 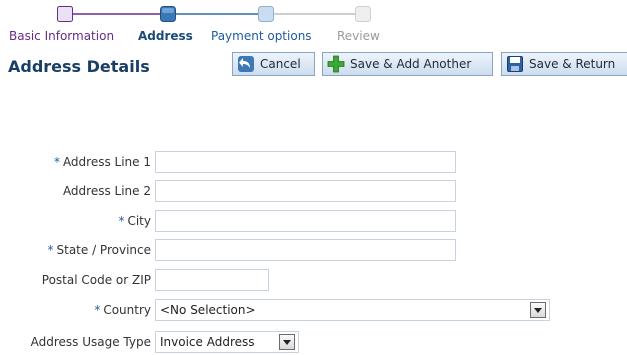 What do you see at coordinates (61, 36) in the screenshot?
I see `step-basic-info-link: Basic Information` at bounding box center [61, 36].